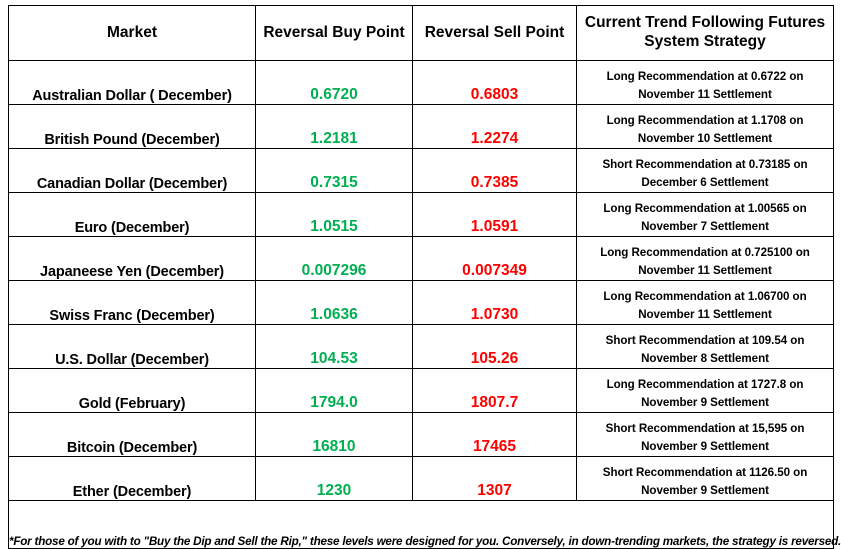 The width and height of the screenshot is (841, 549). Describe the element at coordinates (334, 33) in the screenshot. I see `column-header-reversal-buy-point: Reversal Buy Point` at that location.